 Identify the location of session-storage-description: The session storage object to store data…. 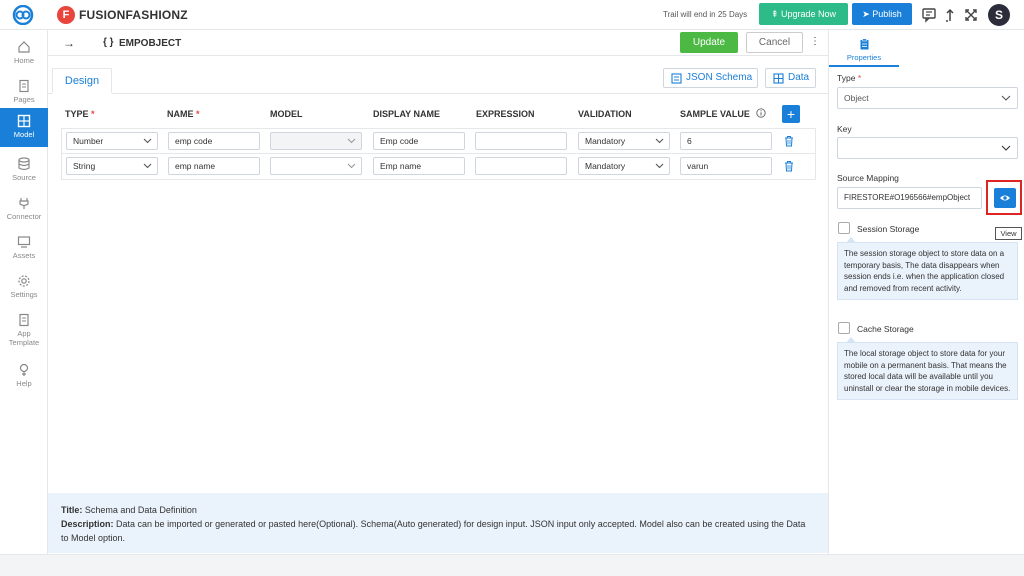
(927, 268).